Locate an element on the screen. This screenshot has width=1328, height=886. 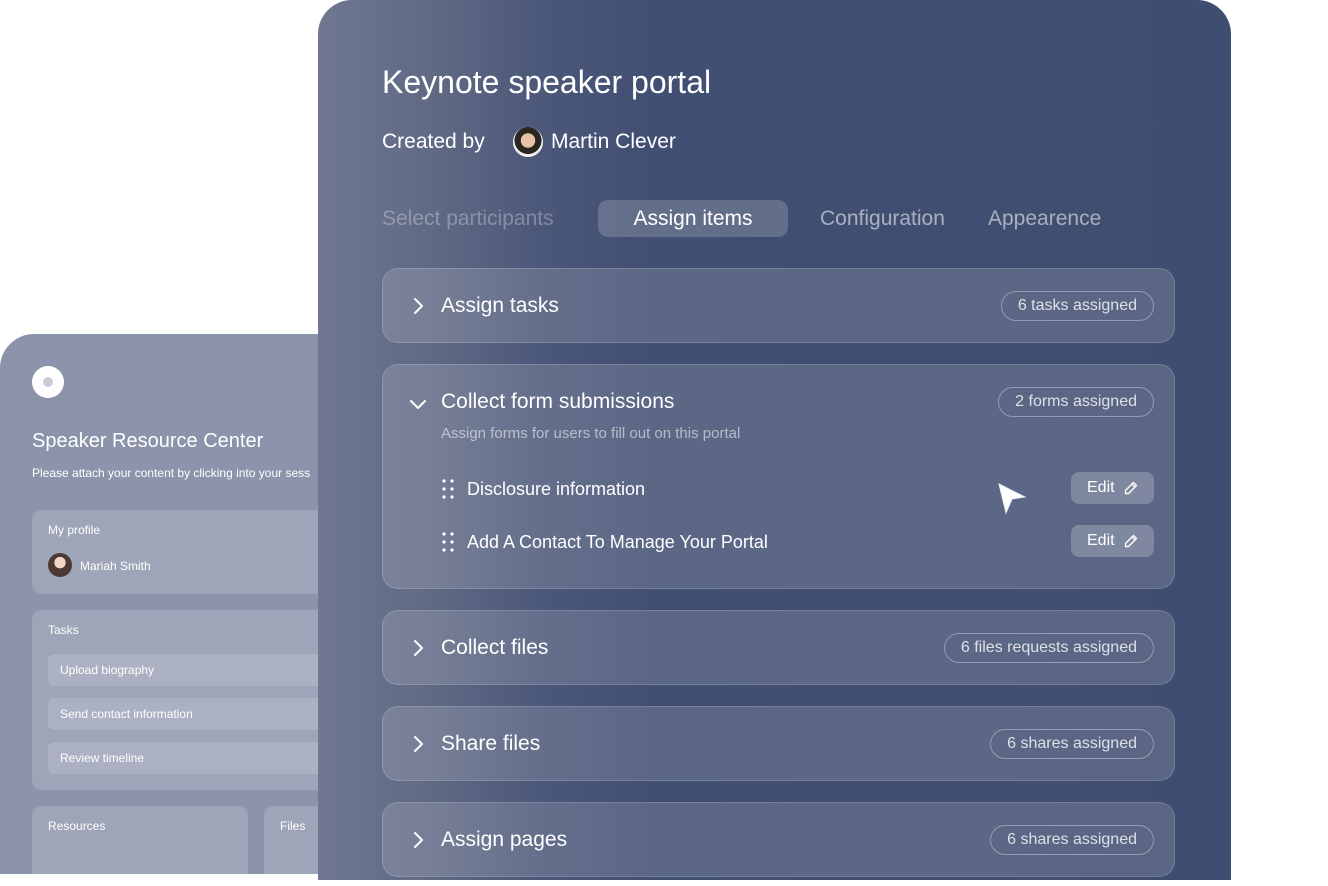
chevron-down-icon is located at coordinates (418, 404).